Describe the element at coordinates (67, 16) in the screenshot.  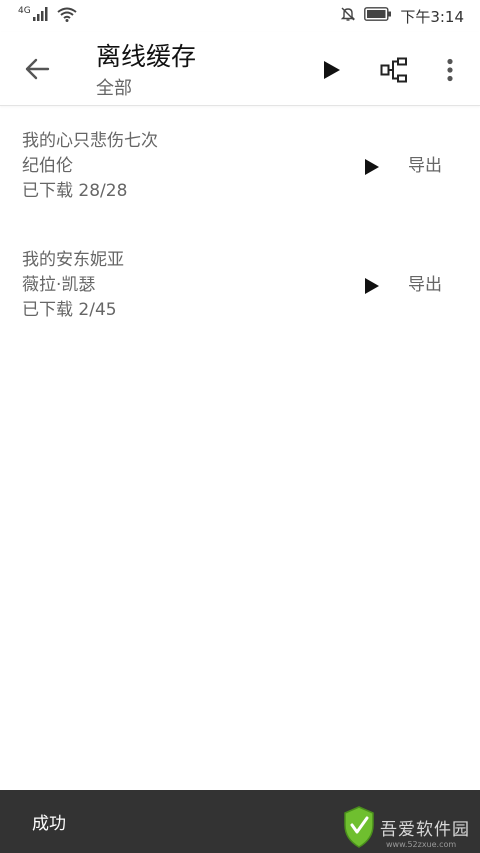
I see `wifi-icon` at that location.